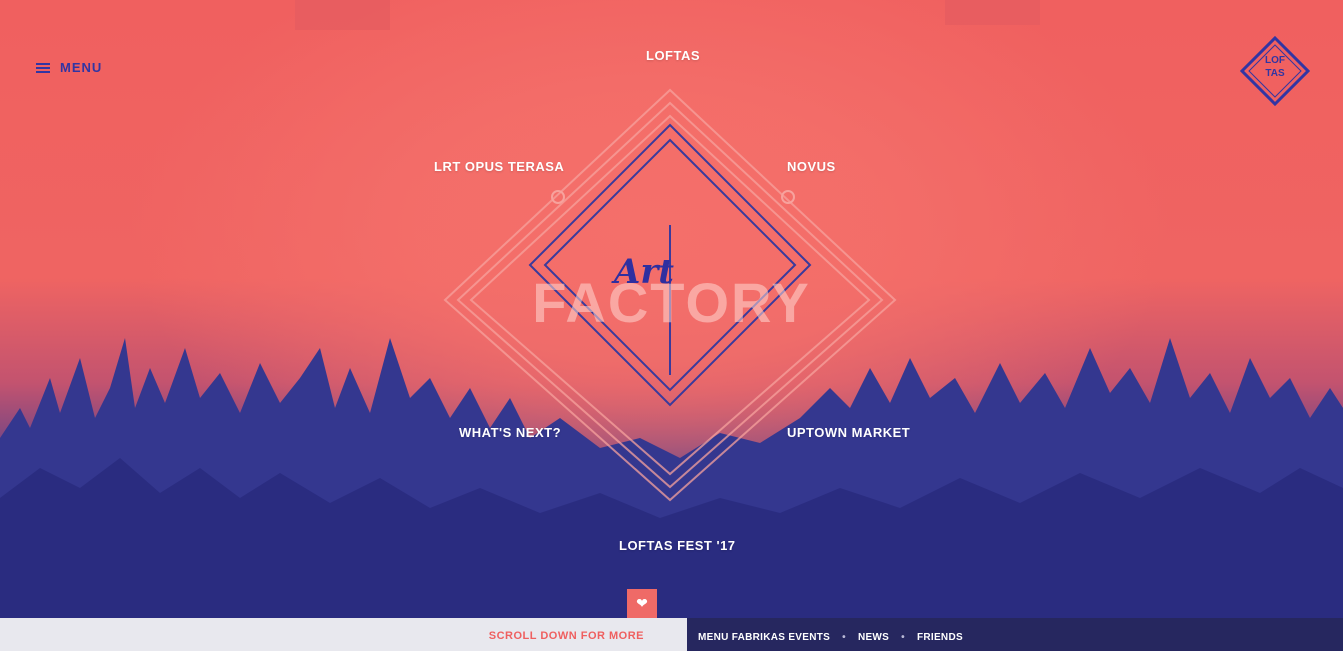 This screenshot has width=1343, height=651. I want to click on menu-label: MENU, so click(81, 67).